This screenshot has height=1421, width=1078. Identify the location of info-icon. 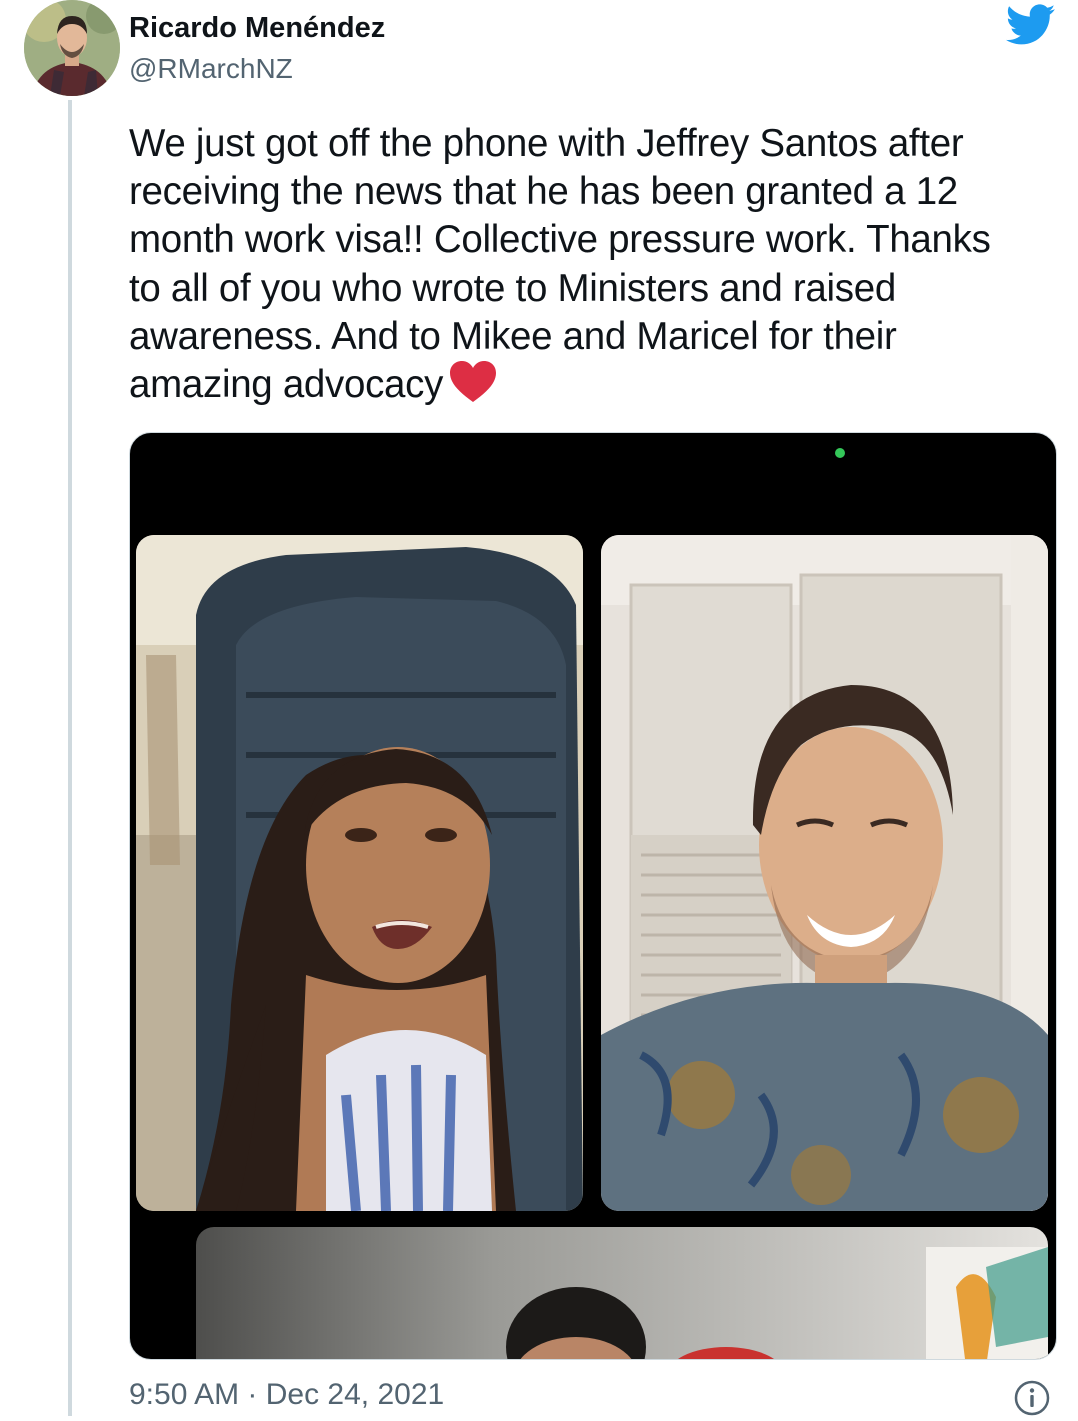
(1032, 1398).